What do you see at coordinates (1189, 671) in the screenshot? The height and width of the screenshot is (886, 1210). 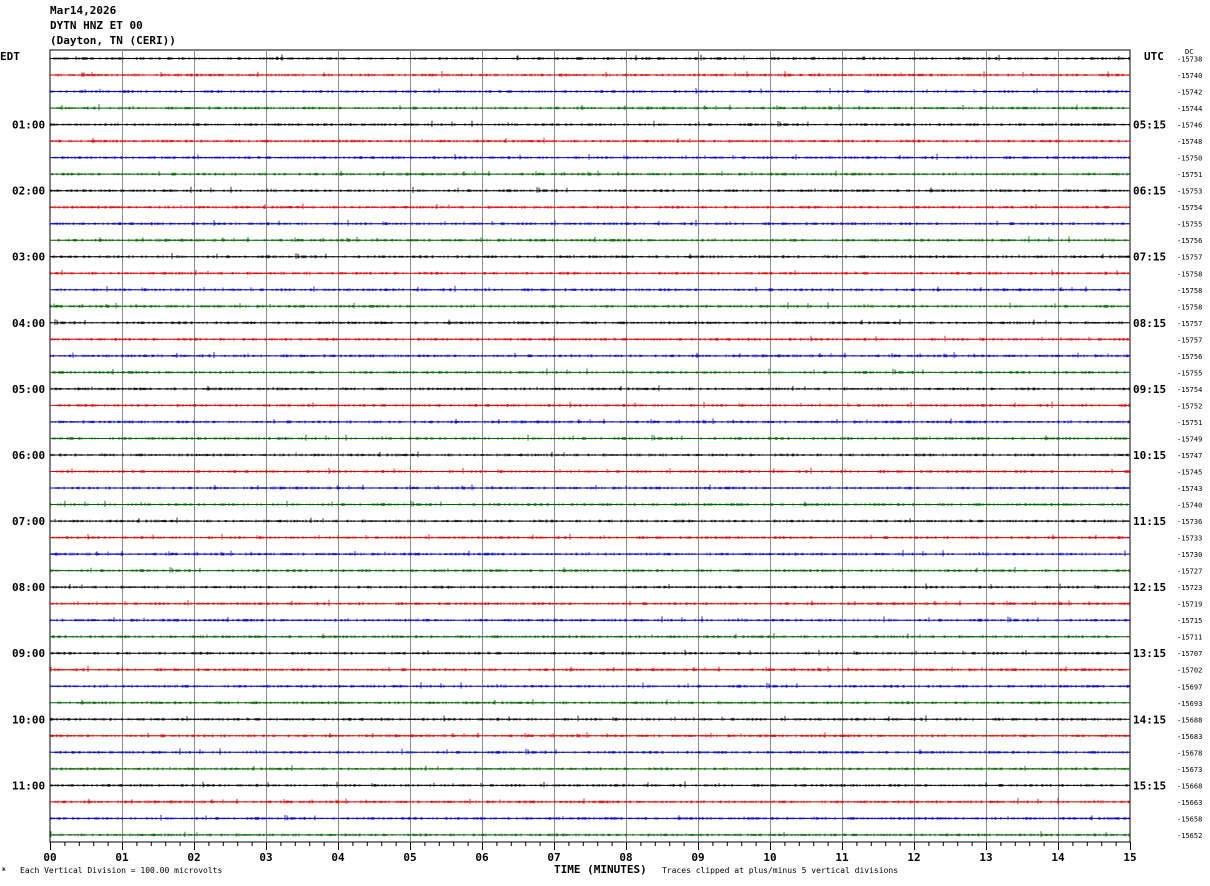 I see `dc-offset-label: -15702` at bounding box center [1189, 671].